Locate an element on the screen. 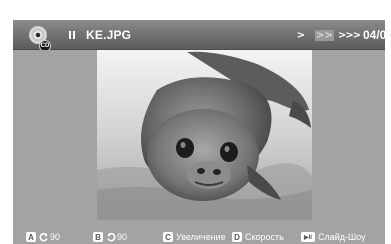 The height and width of the screenshot is (244, 391). pause-icon is located at coordinates (72, 35).